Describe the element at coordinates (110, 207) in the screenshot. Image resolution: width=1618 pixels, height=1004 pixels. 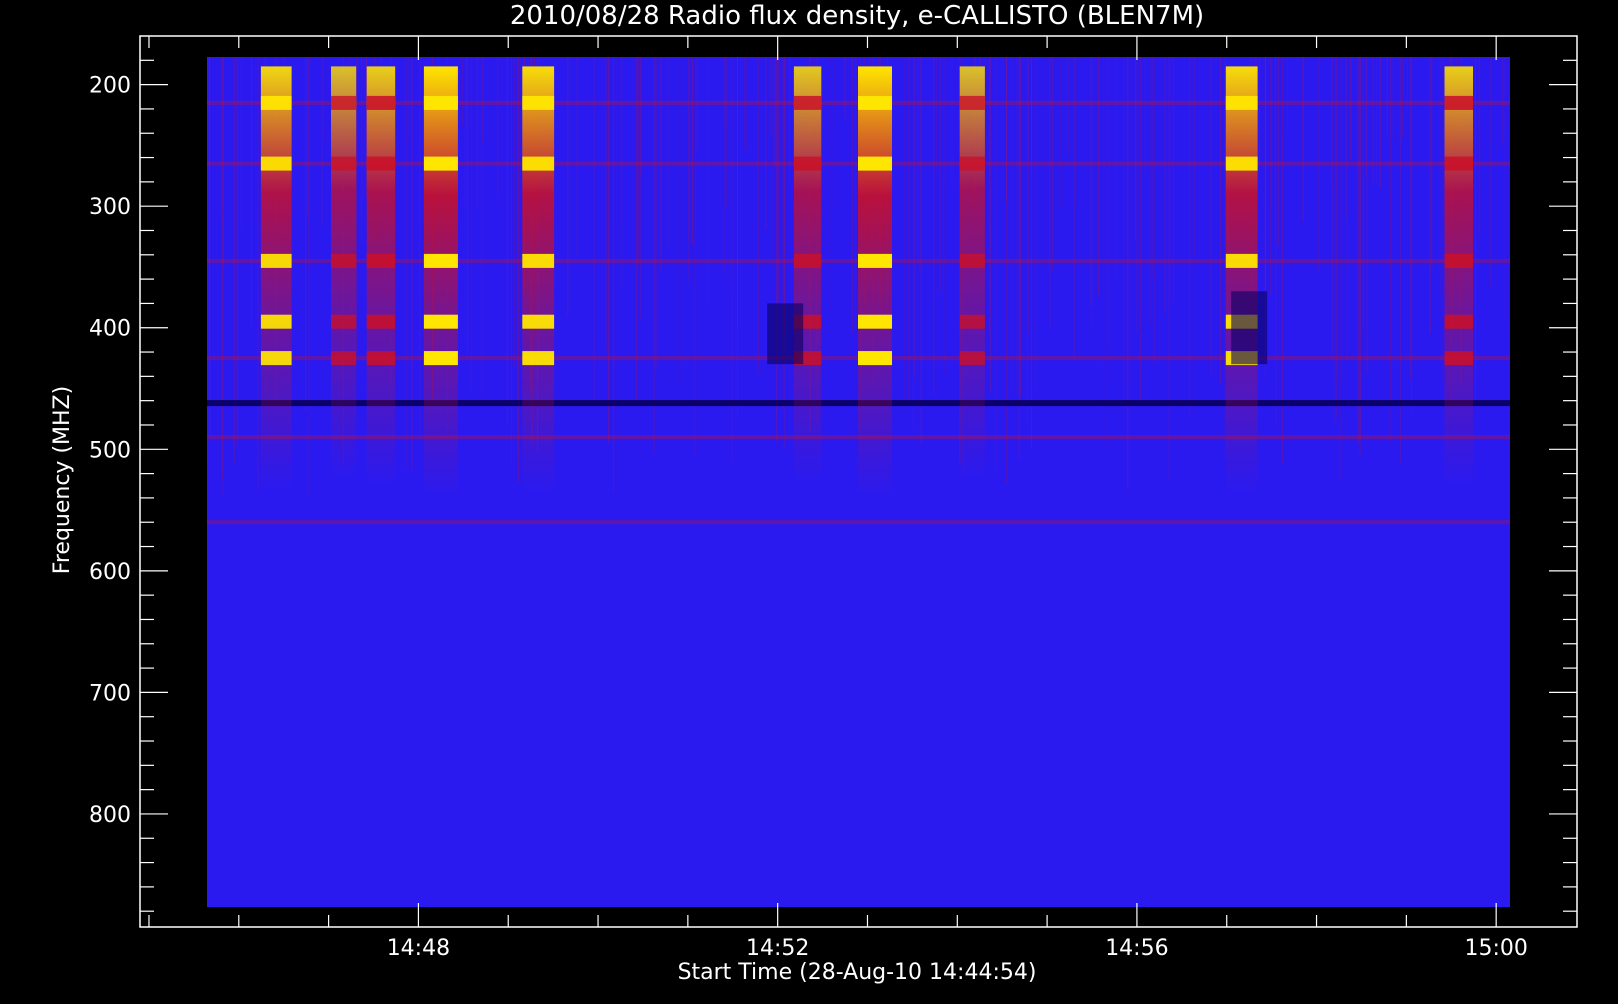
I see `y-tick-label: 300` at that location.